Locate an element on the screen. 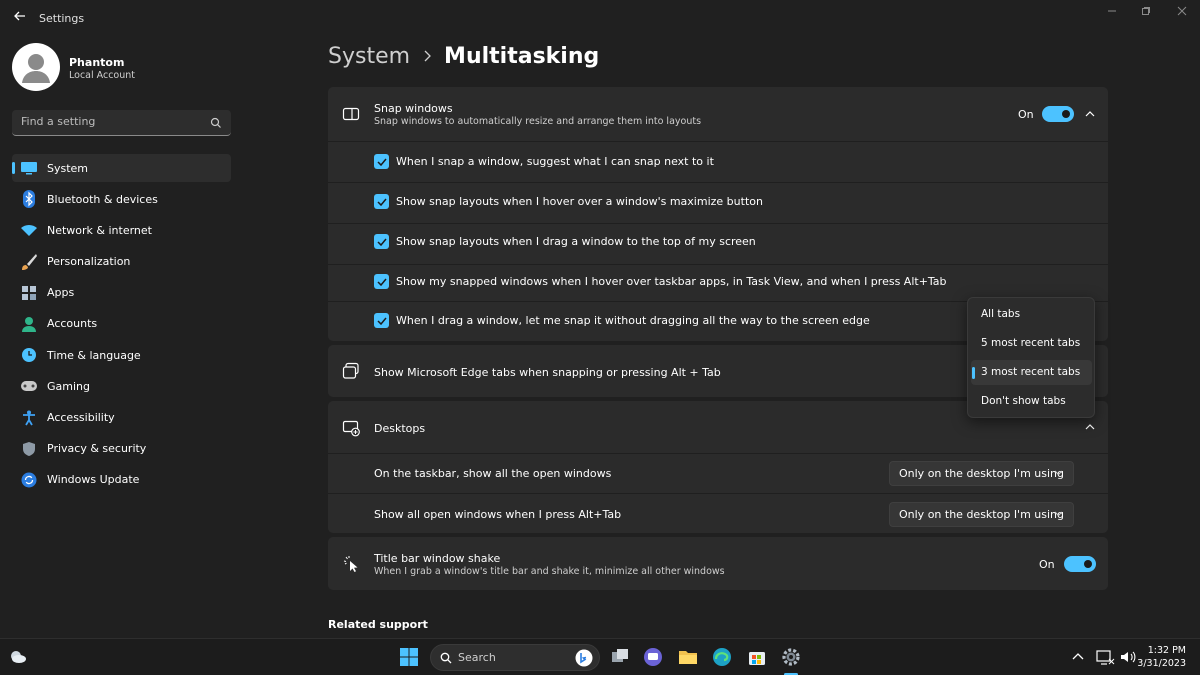 The width and height of the screenshot is (1200, 675). sidebar-item-accessibility: Accessibility is located at coordinates (121, 418).